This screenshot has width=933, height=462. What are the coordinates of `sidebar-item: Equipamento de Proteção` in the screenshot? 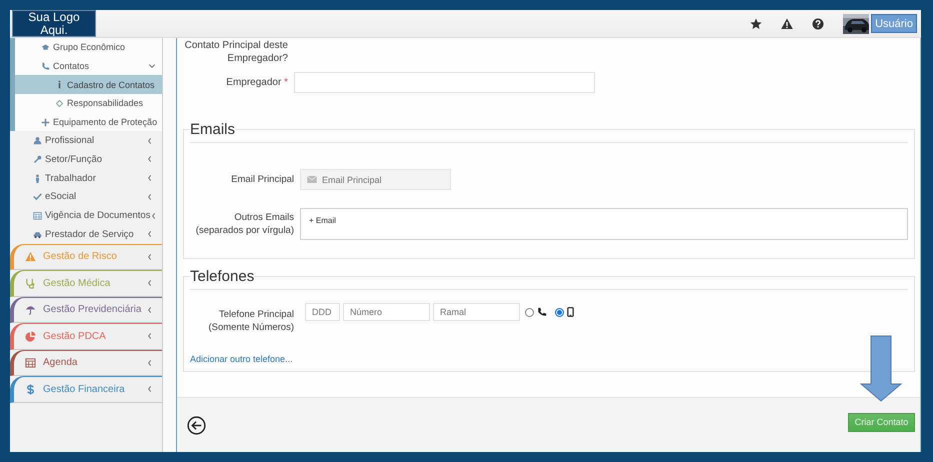 It's located at (86, 122).